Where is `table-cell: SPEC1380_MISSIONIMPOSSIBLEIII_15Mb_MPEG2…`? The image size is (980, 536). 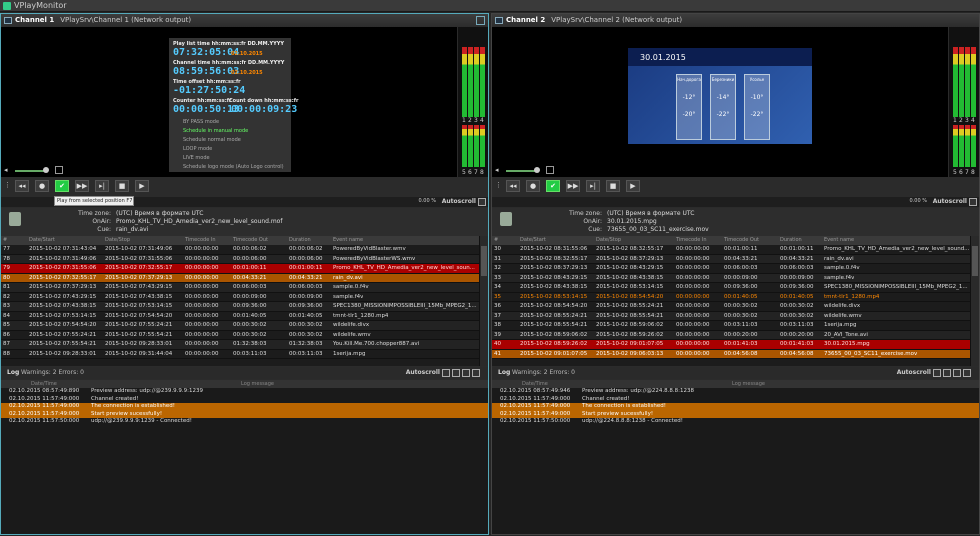
table-cell: SPEC1380_MISSIONIMPOSSIBLEIII_15Mb_MPEG2… is located at coordinates (896, 287).